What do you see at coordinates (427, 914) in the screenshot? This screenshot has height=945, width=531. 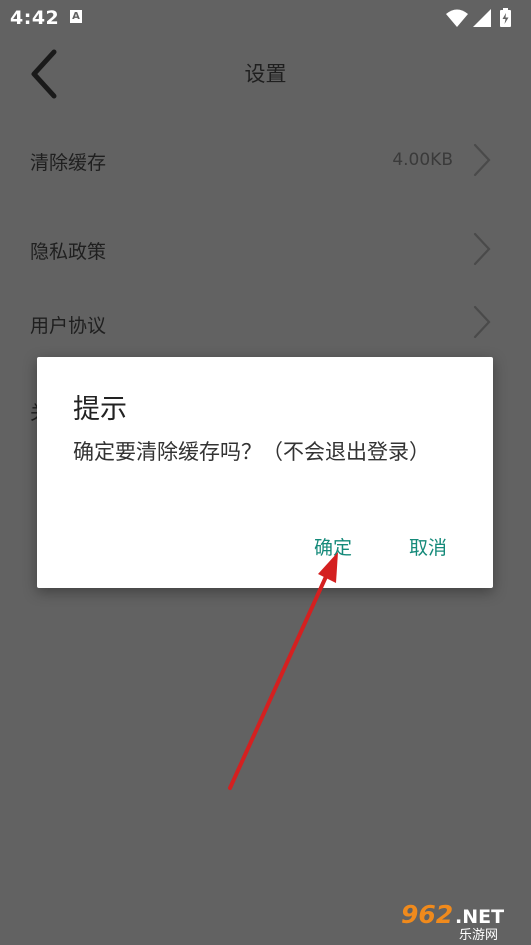 I see `svg-text: 962` at bounding box center [427, 914].